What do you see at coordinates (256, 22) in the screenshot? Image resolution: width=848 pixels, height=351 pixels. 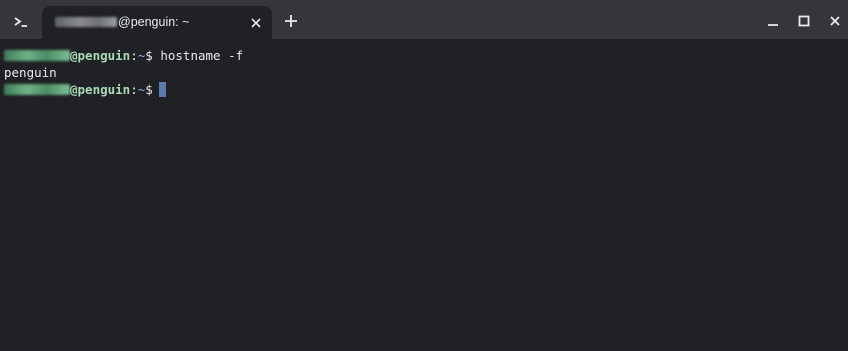 I see `close-icon` at bounding box center [256, 22].